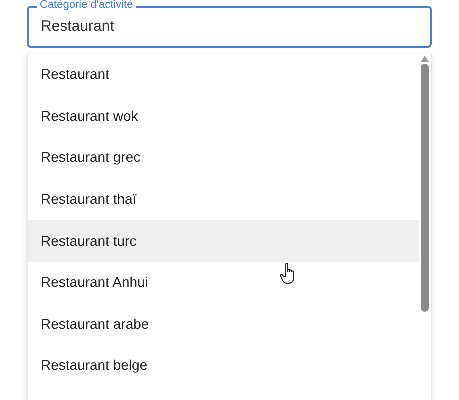  Describe the element at coordinates (223, 75) in the screenshot. I see `dropdown-option: Restaurant` at that location.